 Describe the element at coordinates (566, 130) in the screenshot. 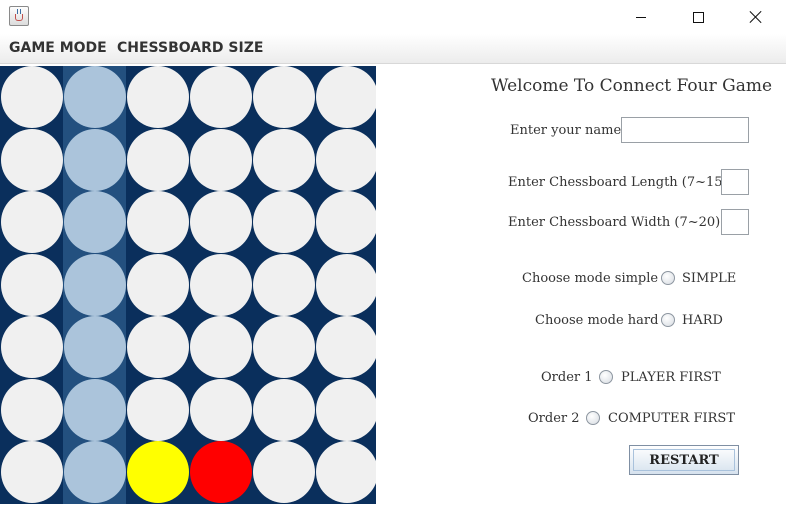

I see `name-label: Enter your name` at that location.